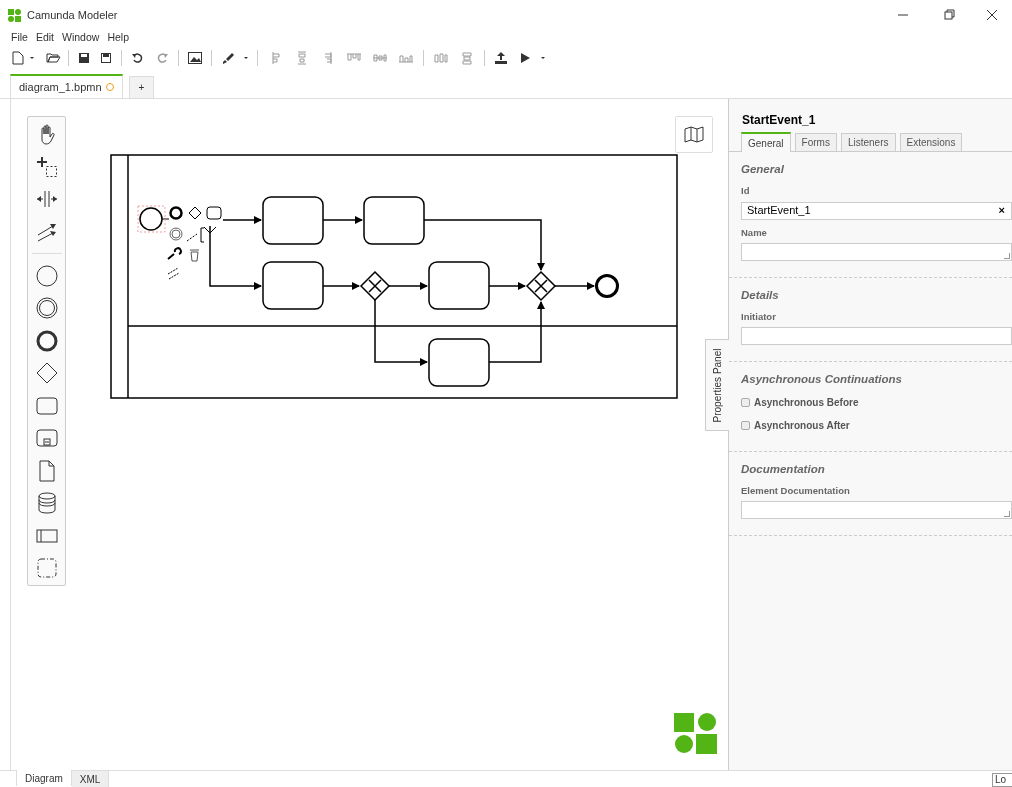  I want to click on file-tab: diagram_1.bpmn, so click(66, 86).